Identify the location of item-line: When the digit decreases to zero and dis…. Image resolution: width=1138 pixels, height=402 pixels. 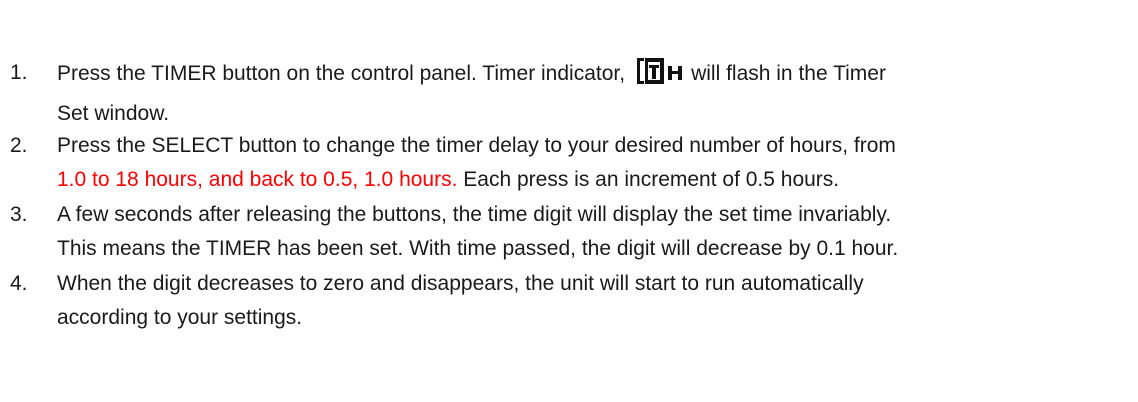
(460, 283).